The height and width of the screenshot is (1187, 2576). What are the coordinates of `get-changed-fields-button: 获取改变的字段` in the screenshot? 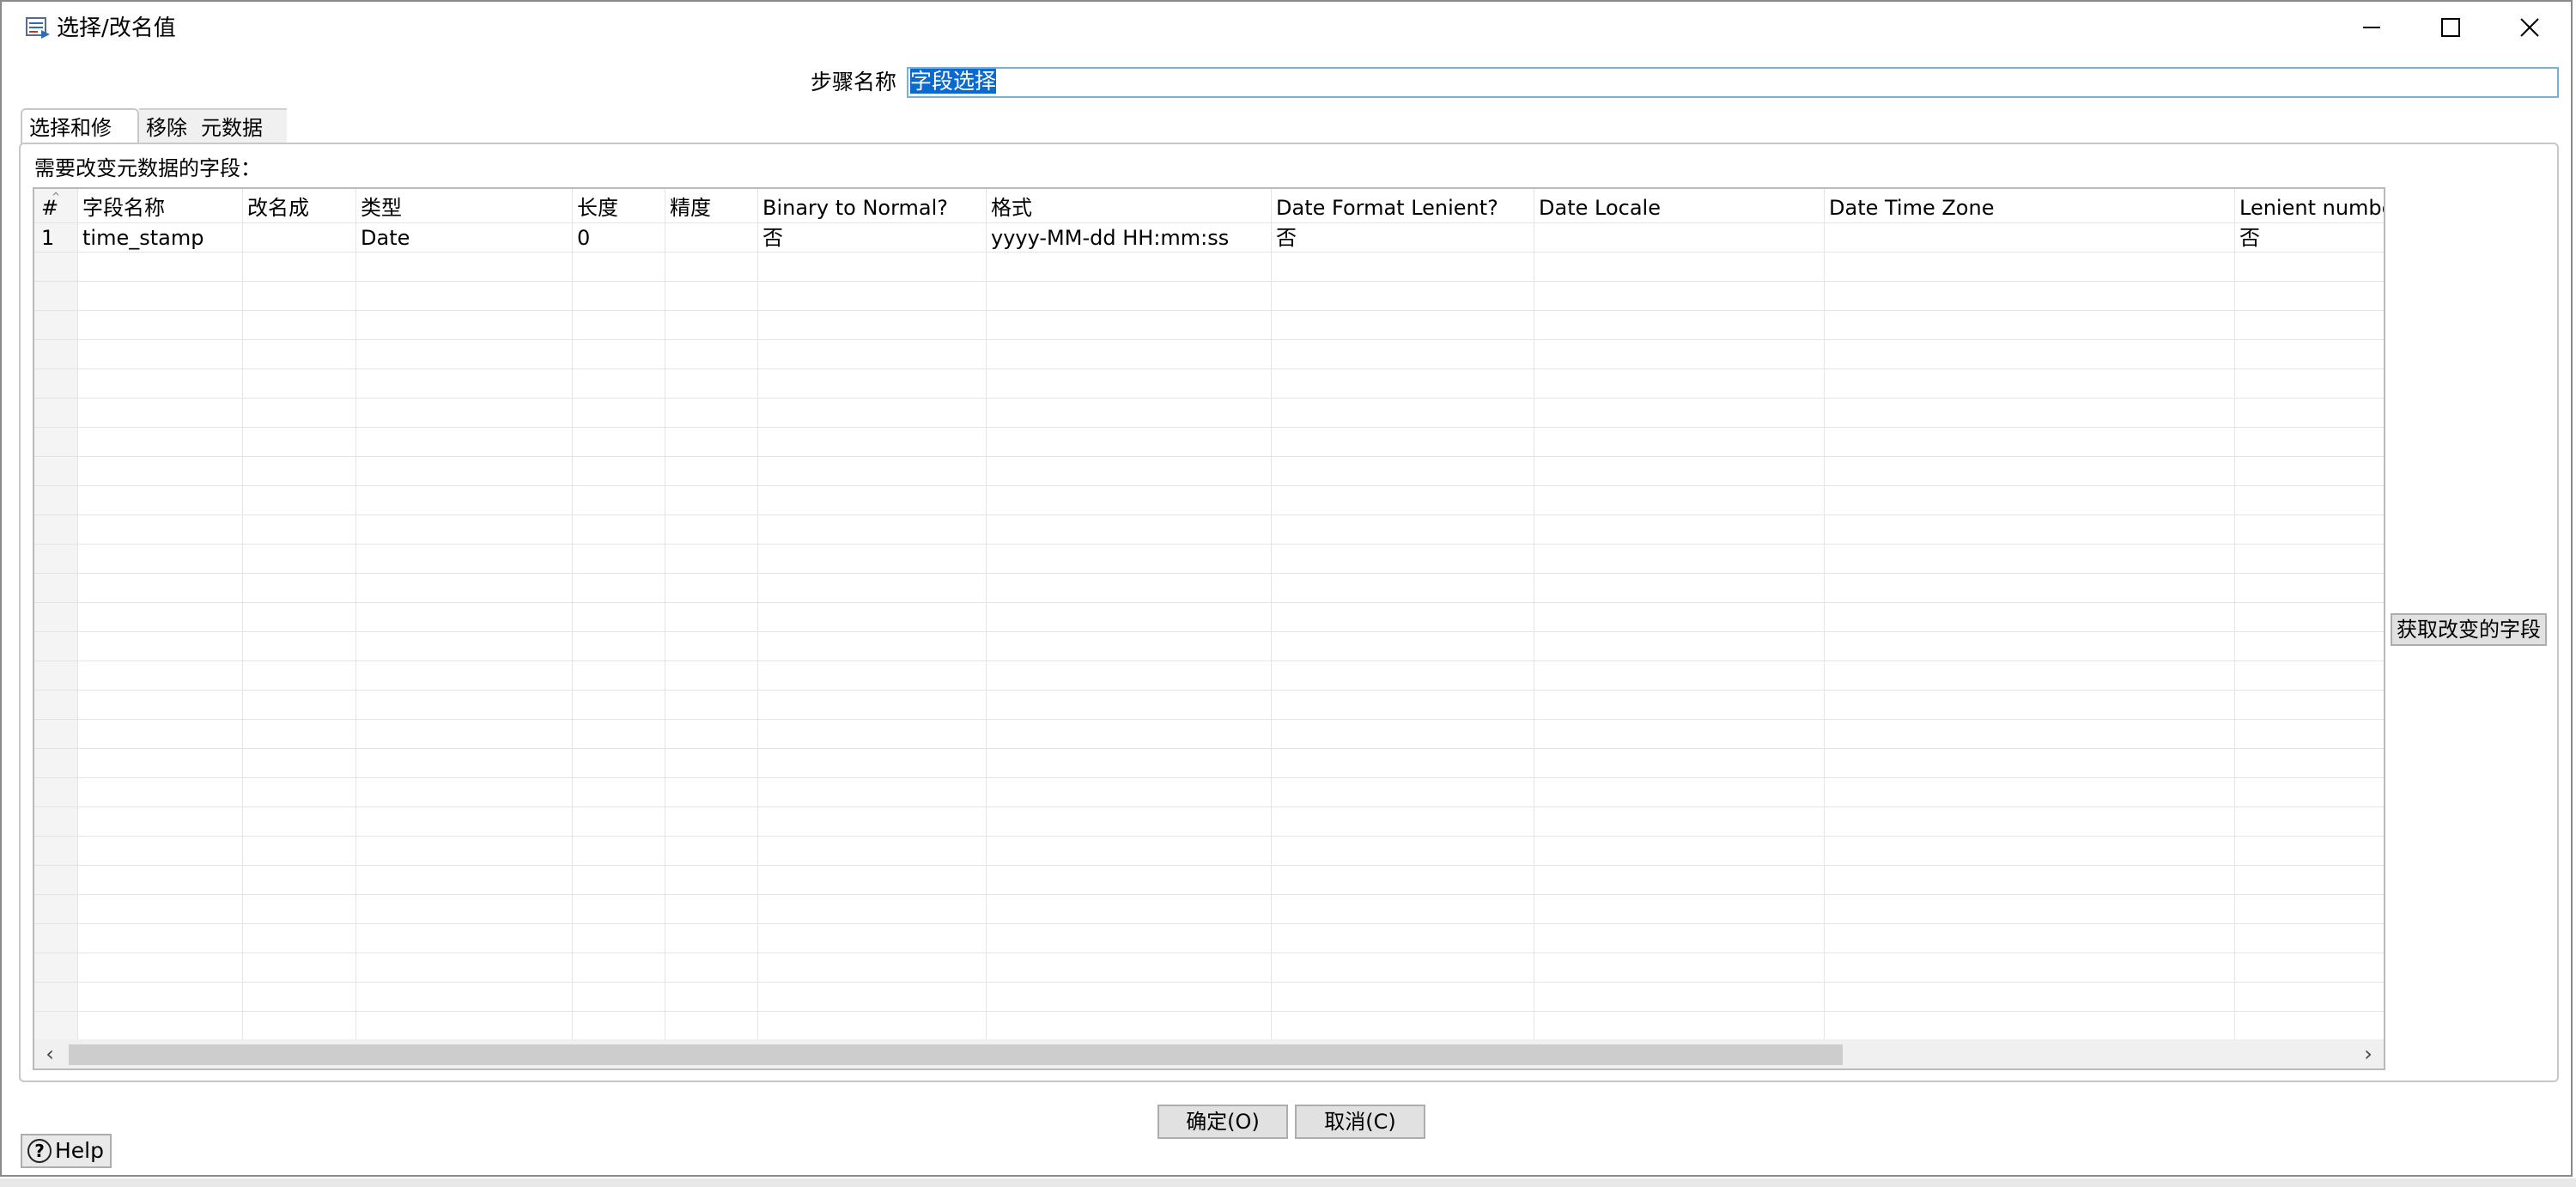 It's located at (2469, 629).